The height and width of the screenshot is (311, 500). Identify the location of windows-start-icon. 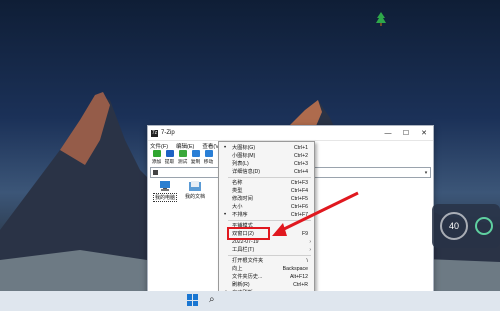
(193, 300).